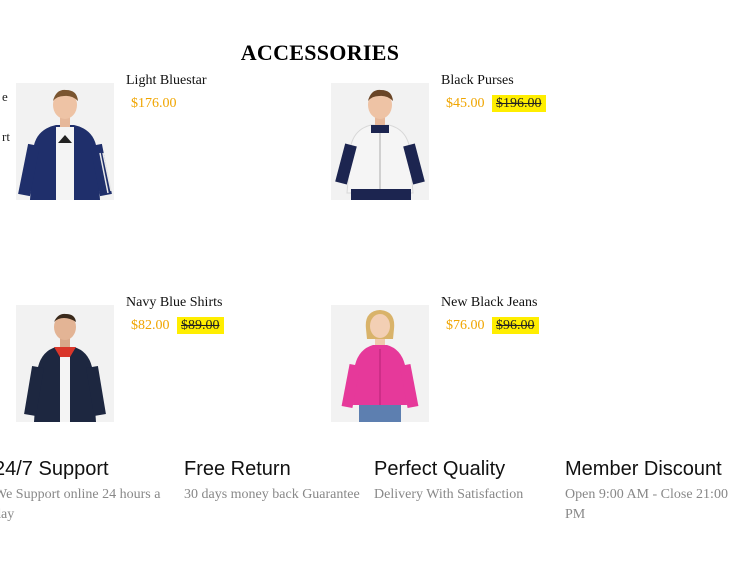 This screenshot has height=584, width=751. I want to click on product-name: Navy Blue Shirts, so click(174, 303).